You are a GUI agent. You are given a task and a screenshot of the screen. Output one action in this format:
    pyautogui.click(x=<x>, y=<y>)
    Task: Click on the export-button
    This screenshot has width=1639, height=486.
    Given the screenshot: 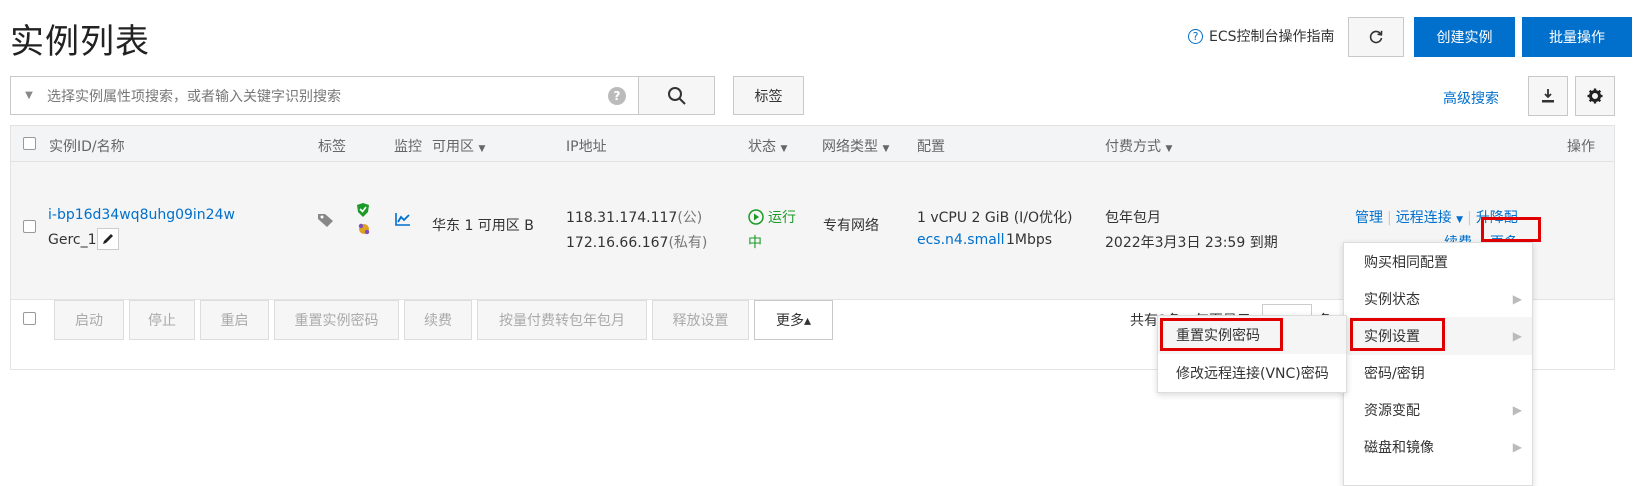 What is the action you would take?
    pyautogui.click(x=1548, y=96)
    